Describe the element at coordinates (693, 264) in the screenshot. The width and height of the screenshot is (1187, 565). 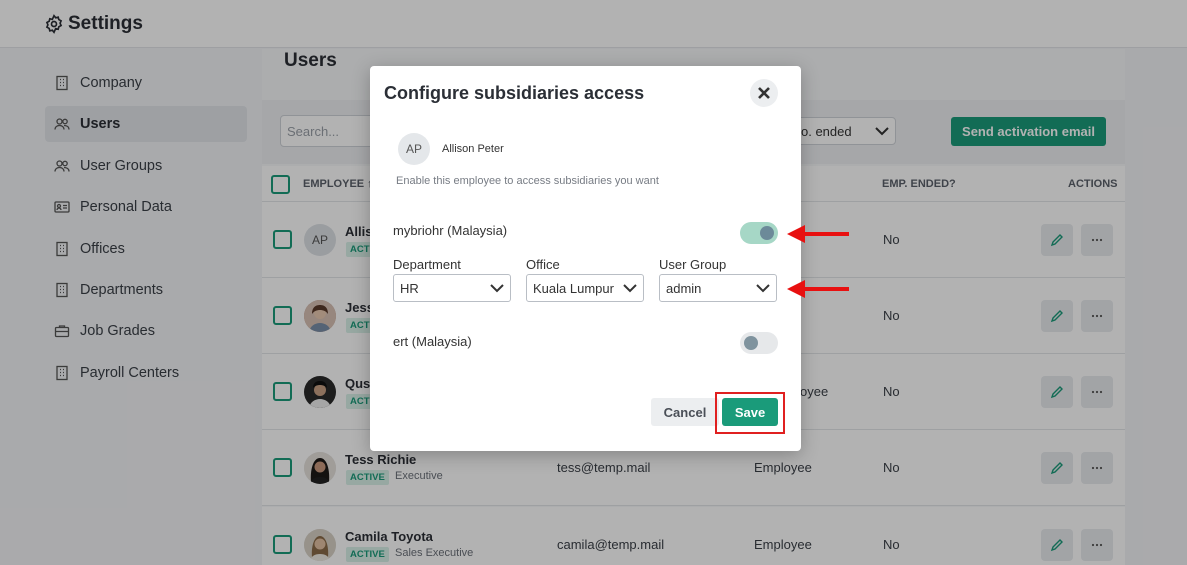
I see `user-group-label: User Group` at that location.